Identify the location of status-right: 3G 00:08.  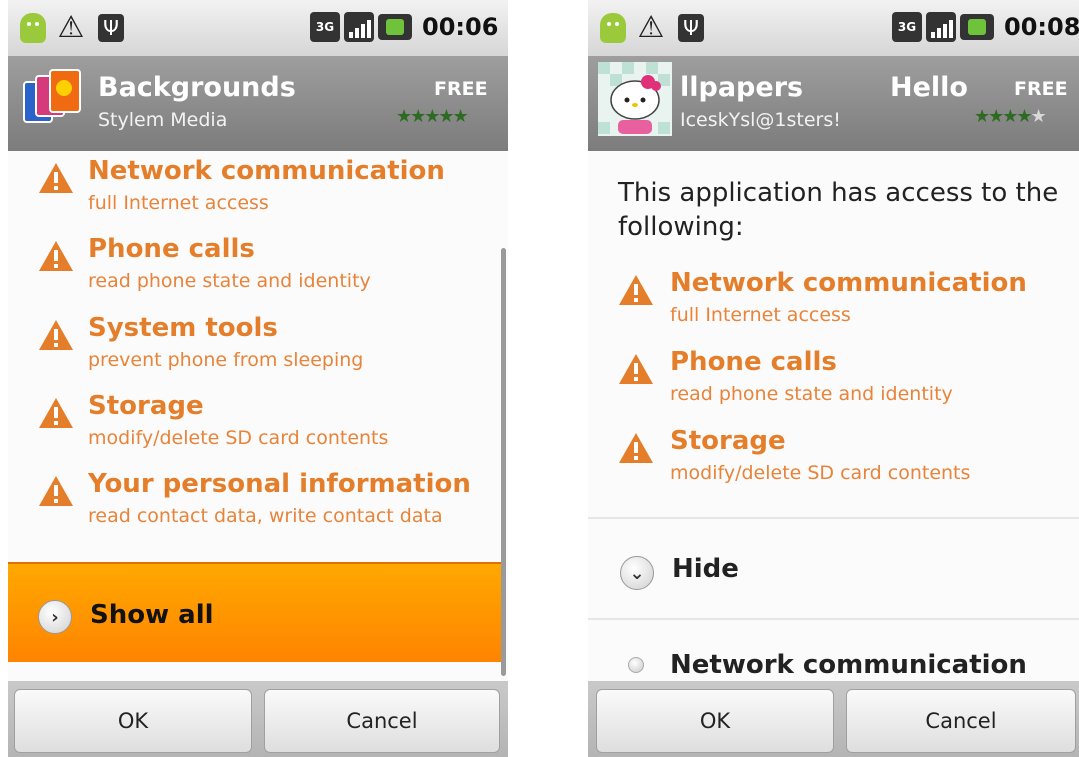
(985, 27).